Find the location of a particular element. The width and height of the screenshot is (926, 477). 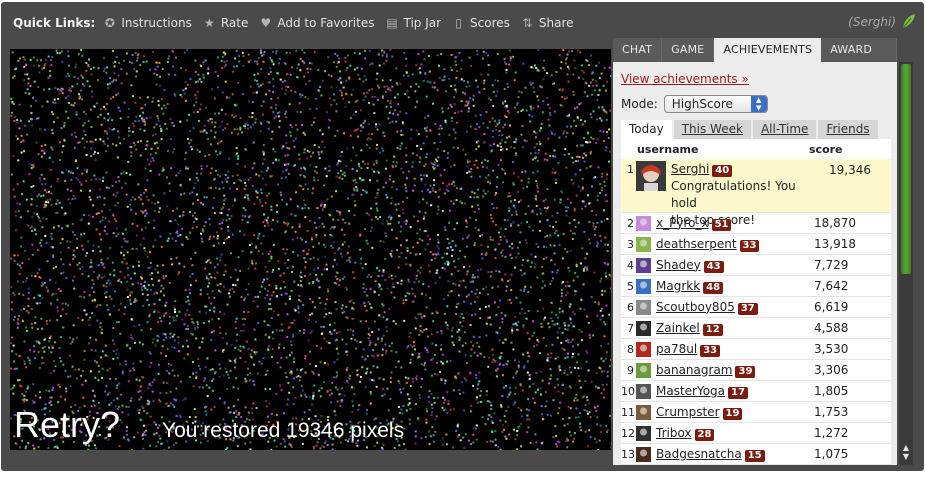

column-score: score is located at coordinates (826, 149).